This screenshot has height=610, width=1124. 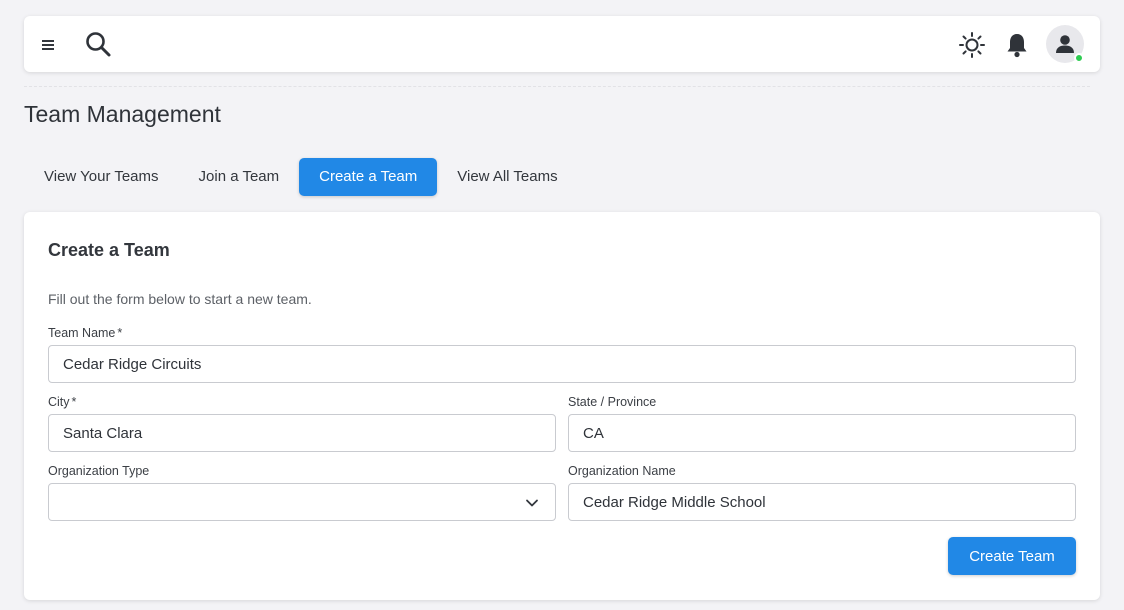 I want to click on hamburger-menu-icon, so click(x=49, y=44).